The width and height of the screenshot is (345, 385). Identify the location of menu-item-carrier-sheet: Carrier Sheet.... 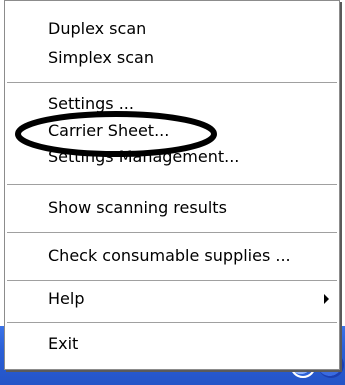
(172, 132).